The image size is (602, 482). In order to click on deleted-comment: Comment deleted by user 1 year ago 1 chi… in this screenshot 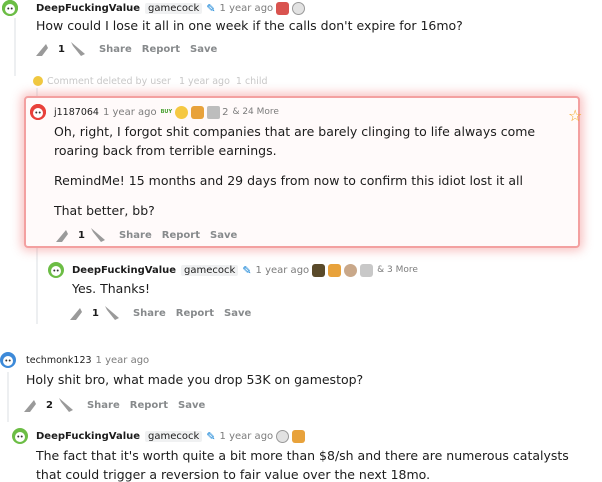, I will do `click(150, 81)`.